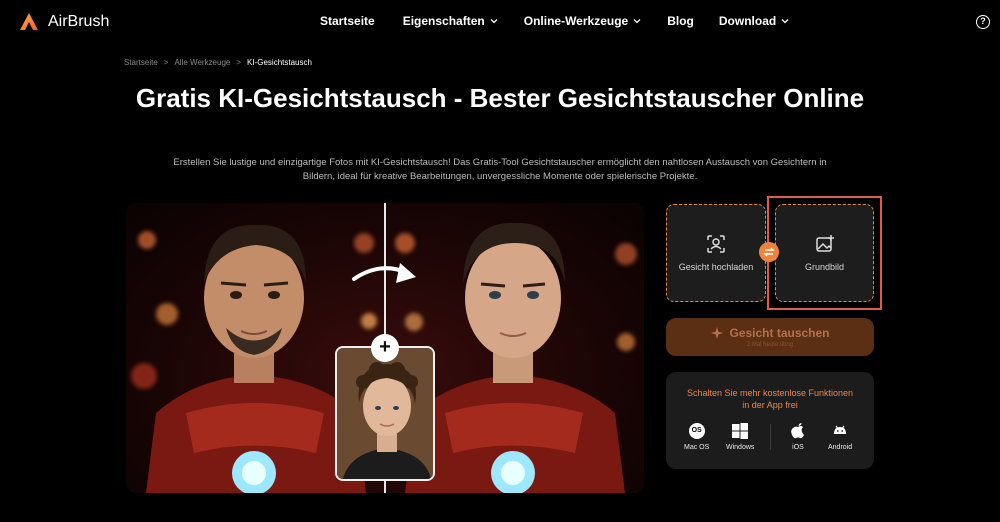 Image resolution: width=1000 pixels, height=522 pixels. I want to click on nav-blog: Blog, so click(680, 21).